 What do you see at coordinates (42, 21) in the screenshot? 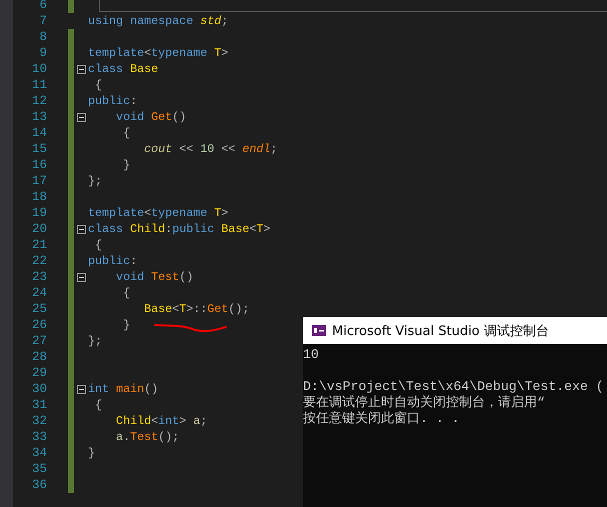
I see `line-number: 7` at bounding box center [42, 21].